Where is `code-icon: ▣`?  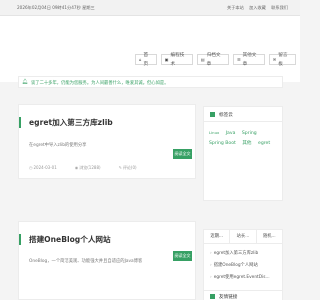
code-icon: ▣ is located at coordinates (166, 59).